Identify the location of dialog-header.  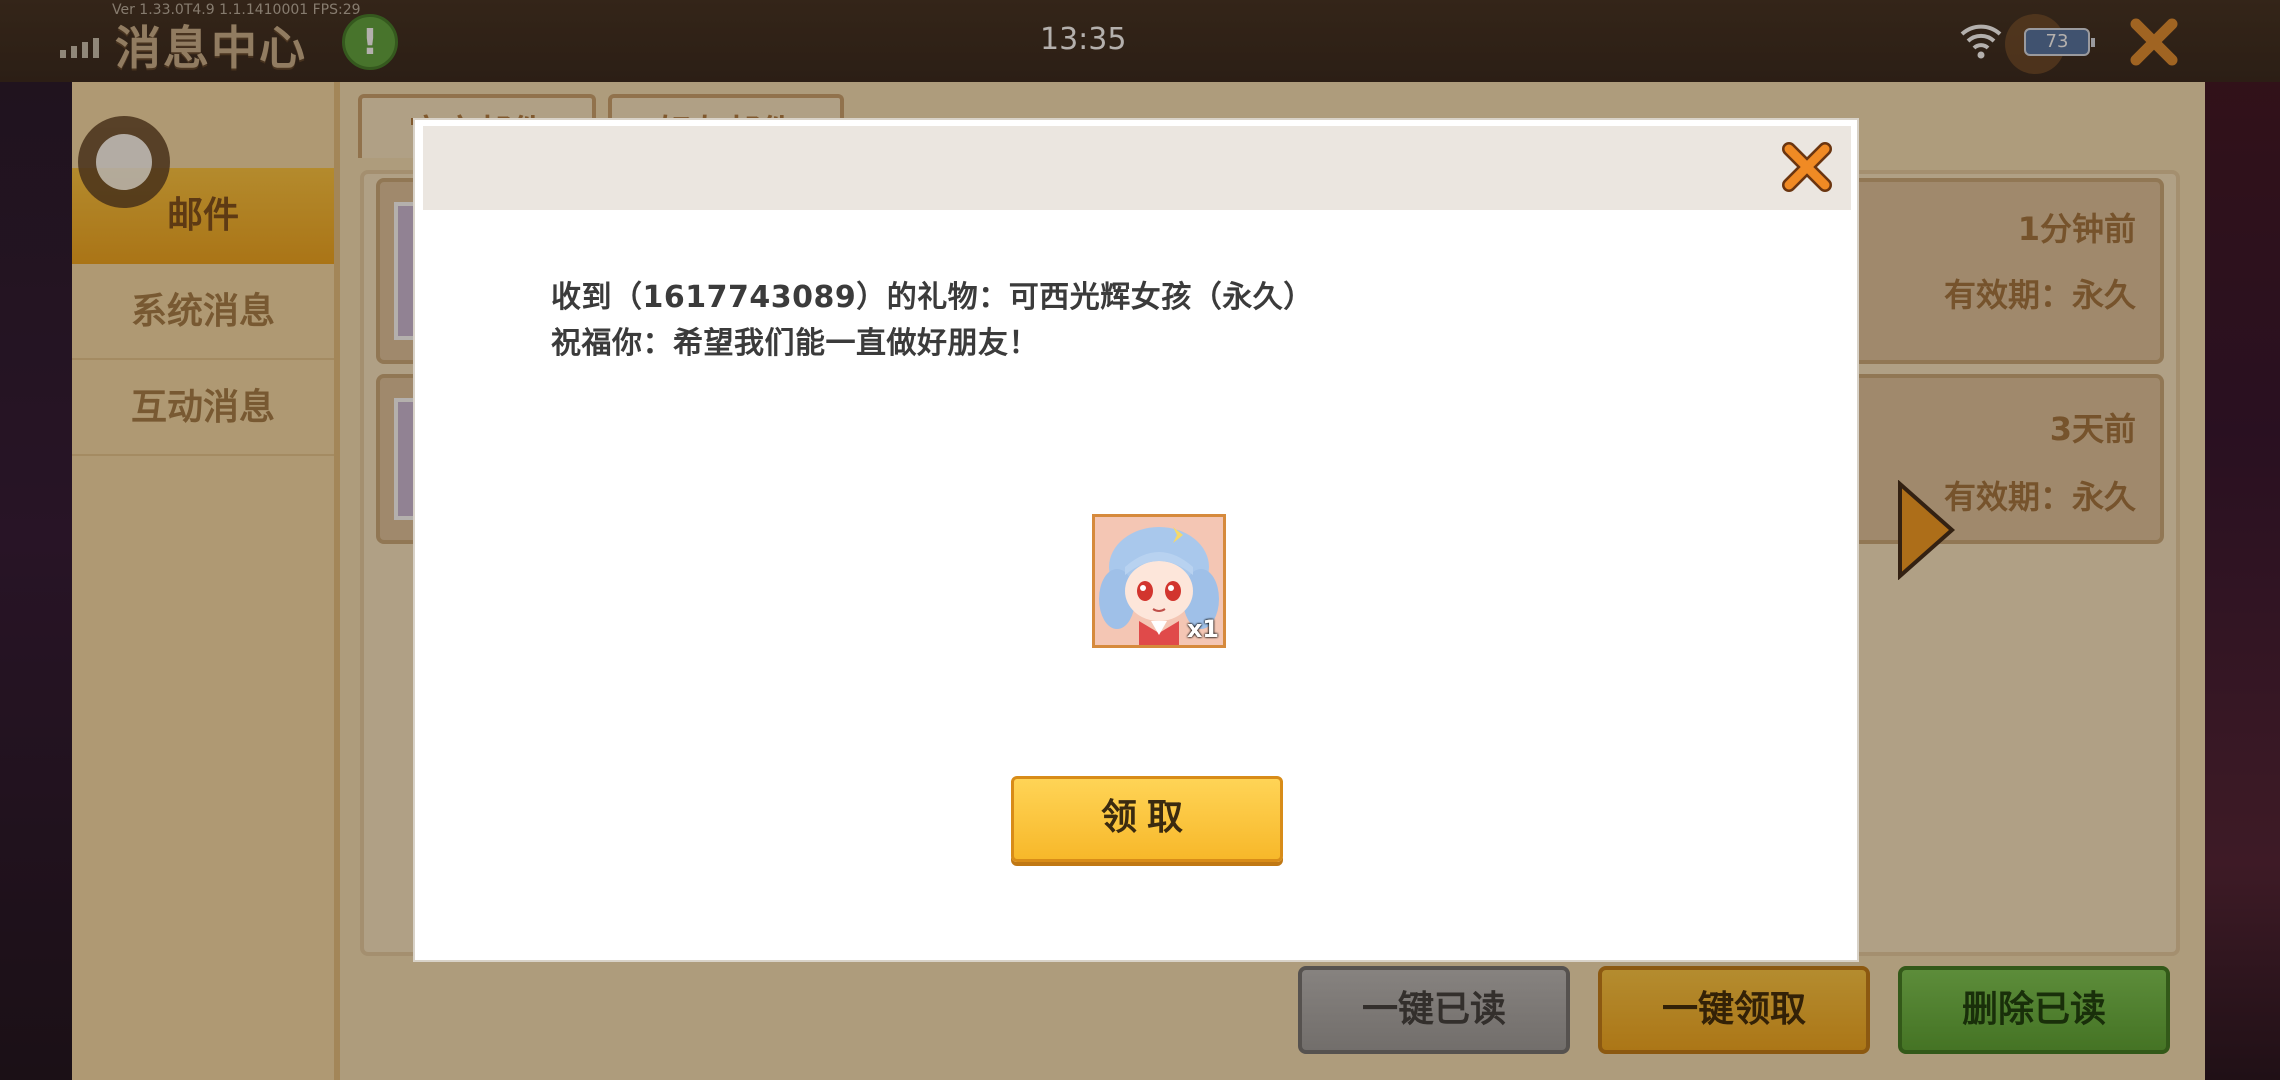
(1137, 168).